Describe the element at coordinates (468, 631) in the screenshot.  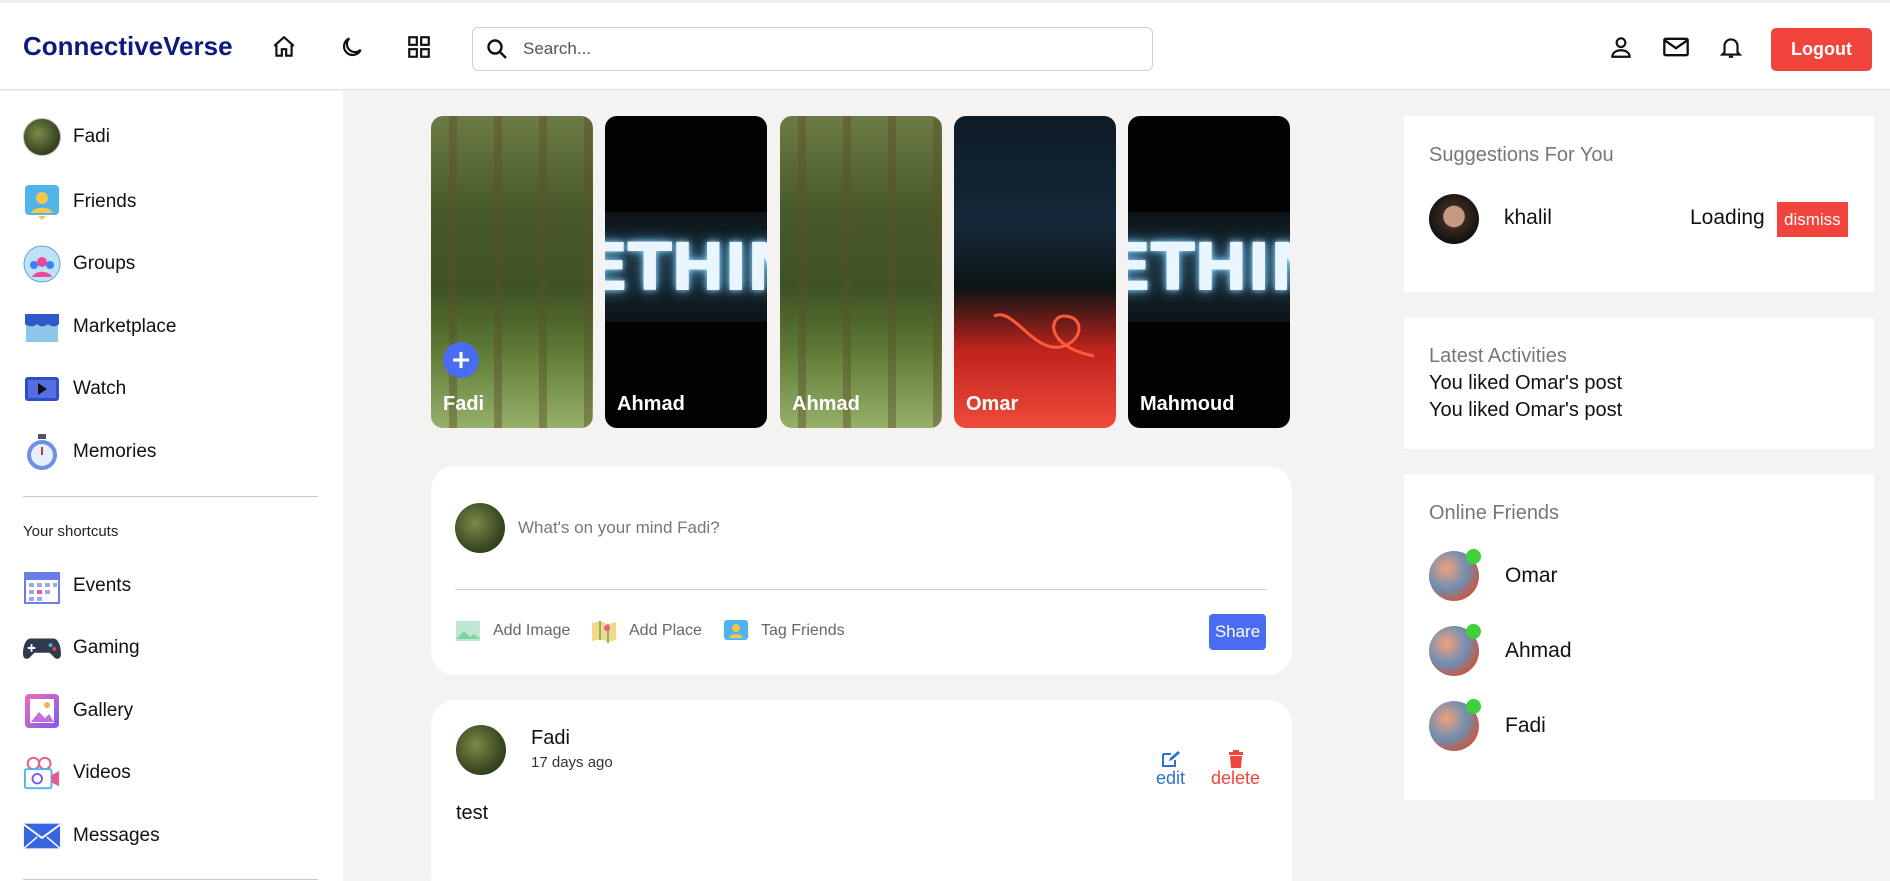
I see `image-icon` at that location.